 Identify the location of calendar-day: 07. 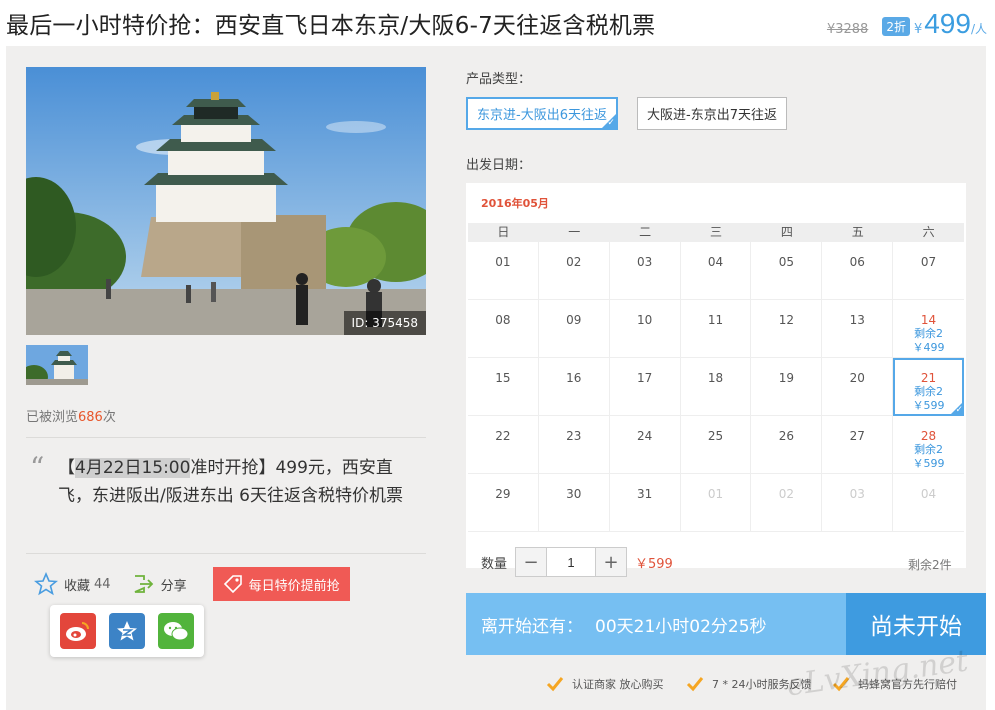
(928, 271).